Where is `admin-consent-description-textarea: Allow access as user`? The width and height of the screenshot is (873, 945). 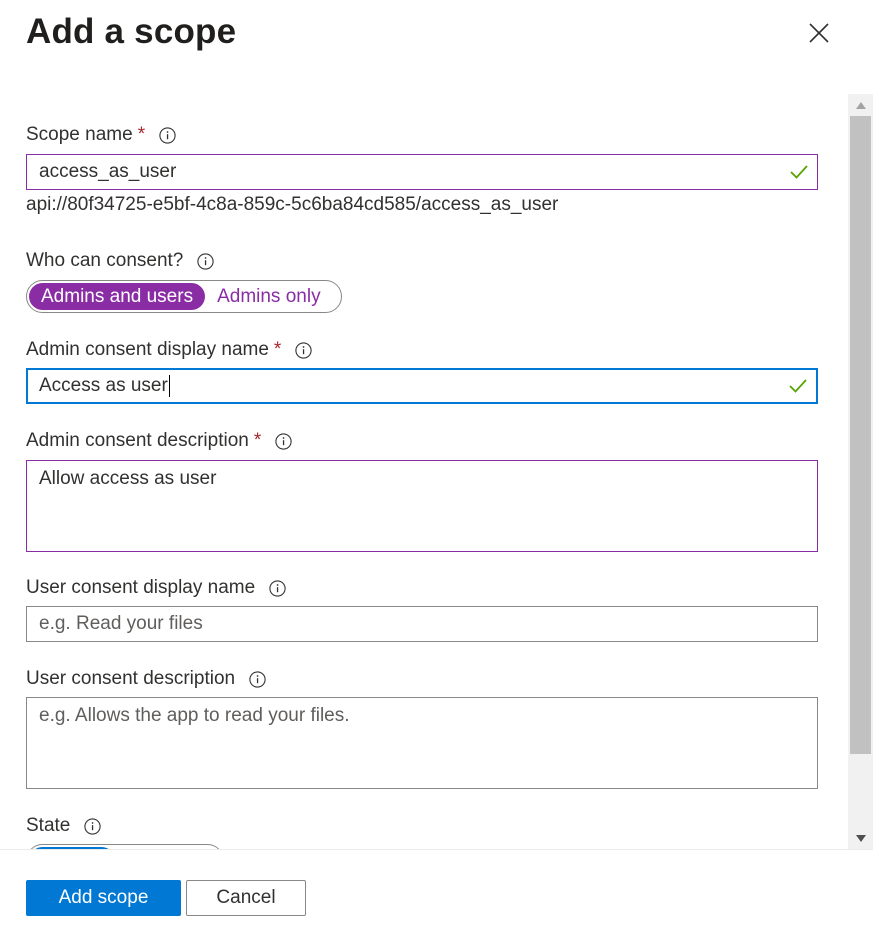 admin-consent-description-textarea: Allow access as user is located at coordinates (422, 506).